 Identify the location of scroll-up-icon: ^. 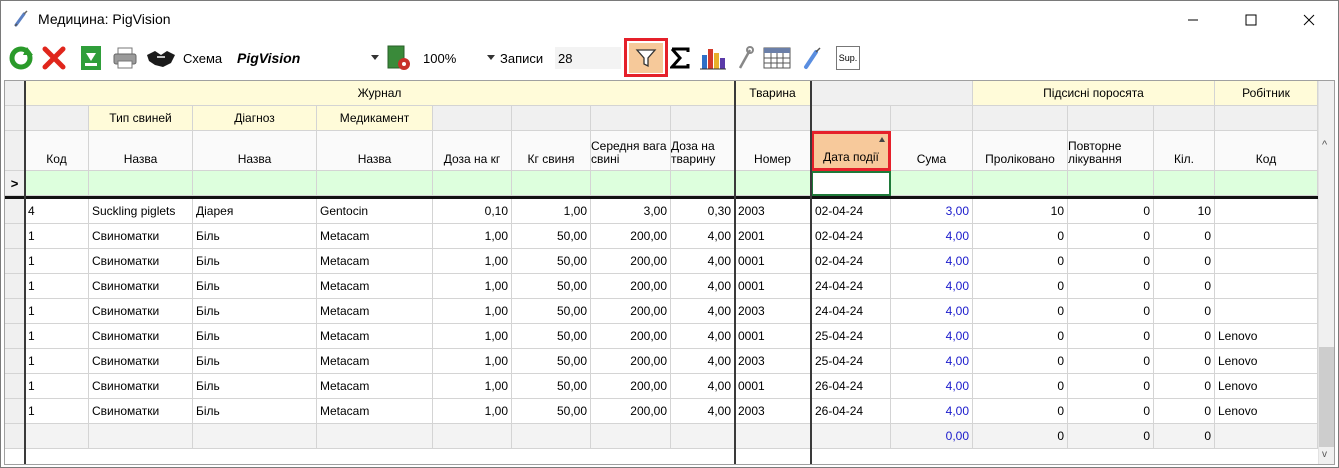
(1324, 145).